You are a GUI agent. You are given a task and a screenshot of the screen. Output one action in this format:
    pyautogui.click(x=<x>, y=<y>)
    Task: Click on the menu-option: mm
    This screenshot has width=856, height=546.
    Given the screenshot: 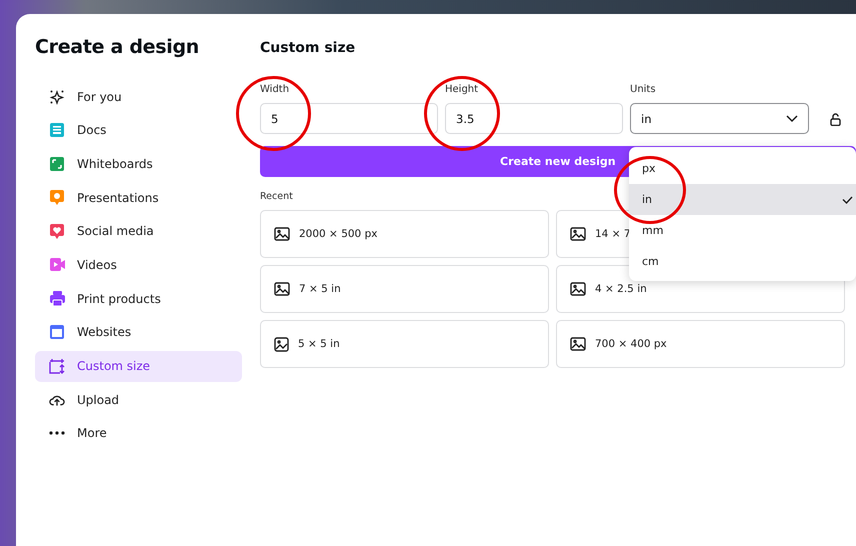 What is the action you would take?
    pyautogui.click(x=742, y=230)
    